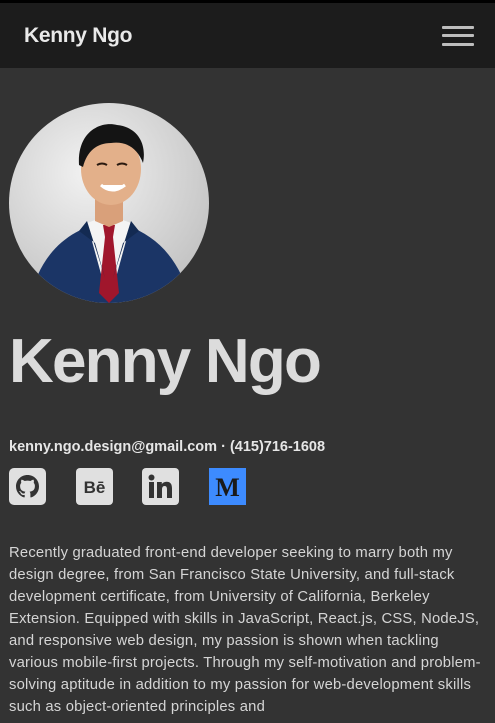  Describe the element at coordinates (277, 447) in the screenshot. I see `phone-link: (415)716-1608` at that location.